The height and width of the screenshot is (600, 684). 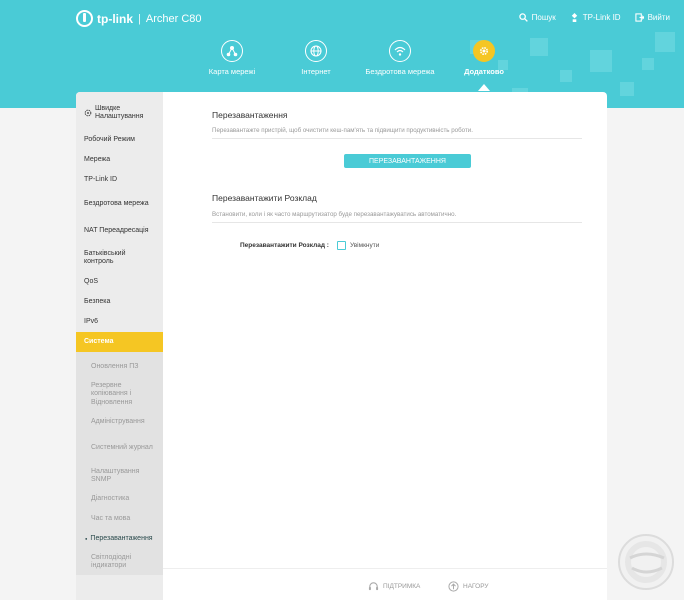 I want to click on sidebar-subitem-diagnostics: Діагностика, so click(x=119, y=499).